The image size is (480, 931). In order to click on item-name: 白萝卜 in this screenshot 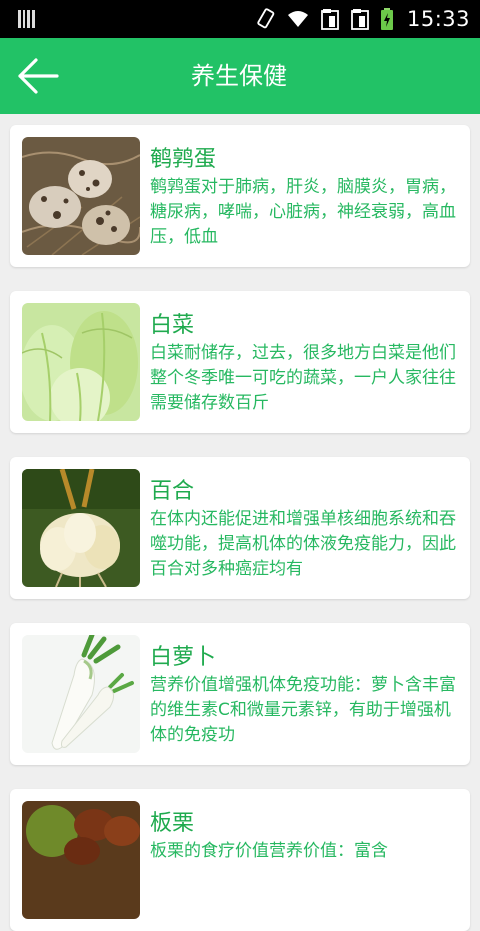, I will do `click(183, 657)`.